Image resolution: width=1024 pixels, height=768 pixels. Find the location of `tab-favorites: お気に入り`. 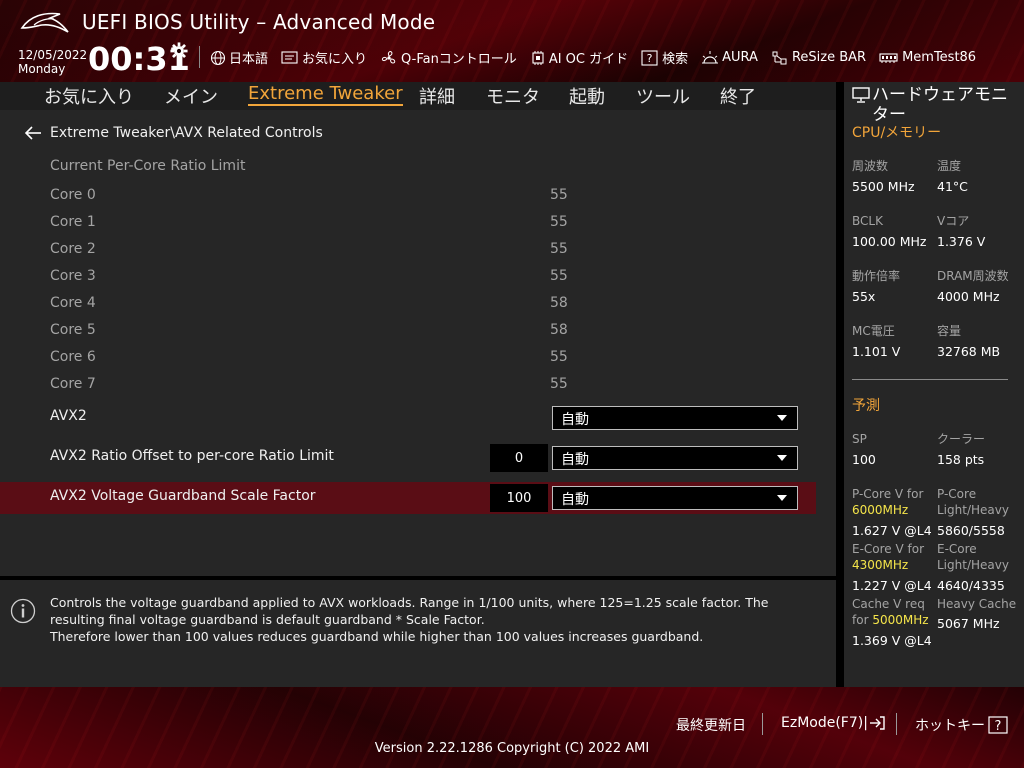

tab-favorites: お気に入り is located at coordinates (89, 96).